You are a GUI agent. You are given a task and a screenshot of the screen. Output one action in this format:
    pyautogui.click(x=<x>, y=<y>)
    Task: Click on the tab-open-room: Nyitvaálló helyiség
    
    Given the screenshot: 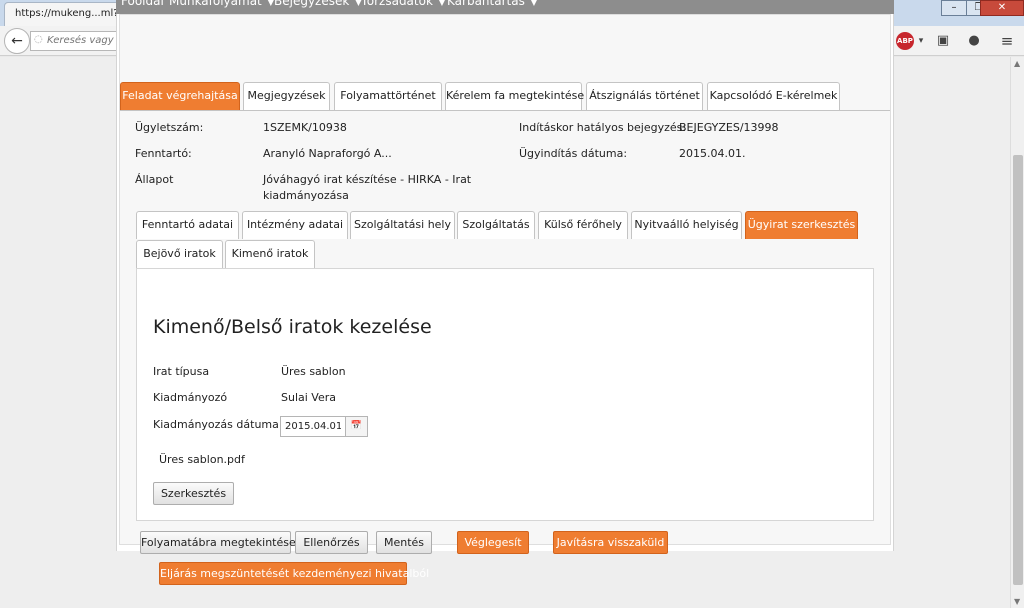 What is the action you would take?
    pyautogui.click(x=686, y=225)
    